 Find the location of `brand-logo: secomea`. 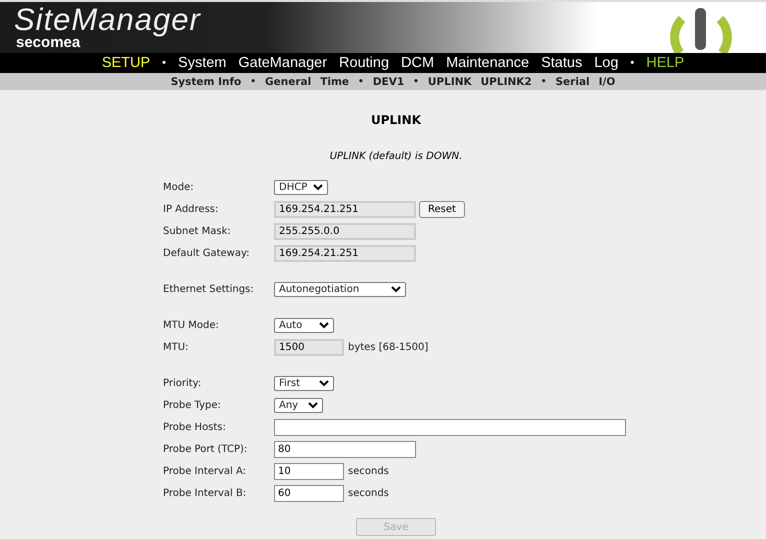

brand-logo: secomea is located at coordinates (48, 42).